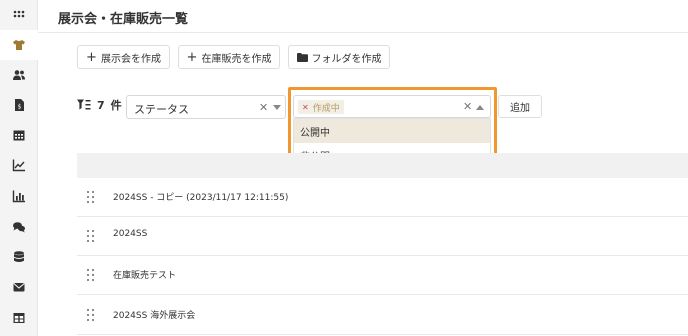 This screenshot has width=688, height=336. What do you see at coordinates (19, 196) in the screenshot?
I see `bar-chart-icon` at bounding box center [19, 196].